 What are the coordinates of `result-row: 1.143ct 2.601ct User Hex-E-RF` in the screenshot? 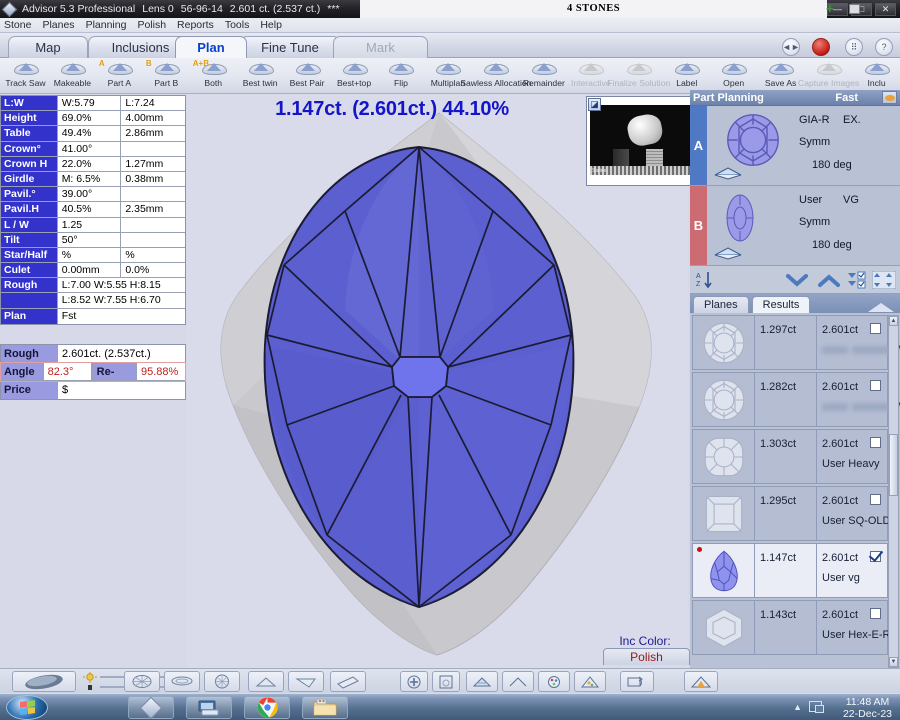 It's located at (794, 627).